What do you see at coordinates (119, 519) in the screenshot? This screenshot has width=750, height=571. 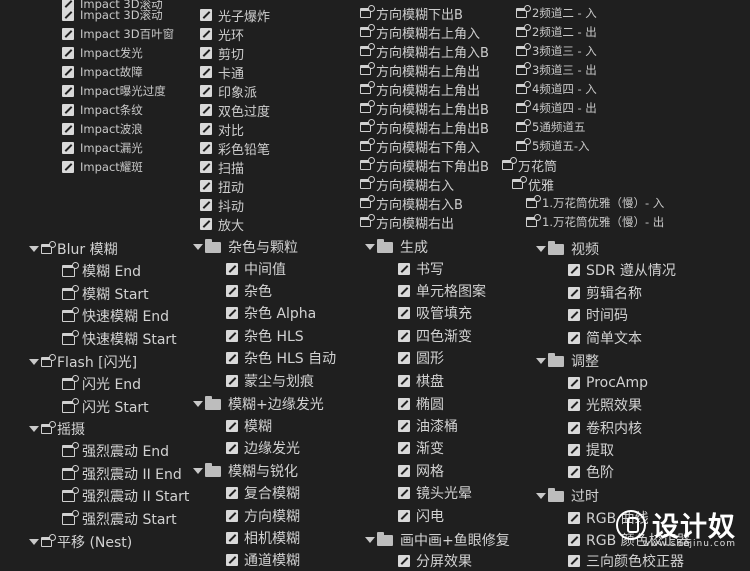 I see `list-item: 强烈震动 Start` at bounding box center [119, 519].